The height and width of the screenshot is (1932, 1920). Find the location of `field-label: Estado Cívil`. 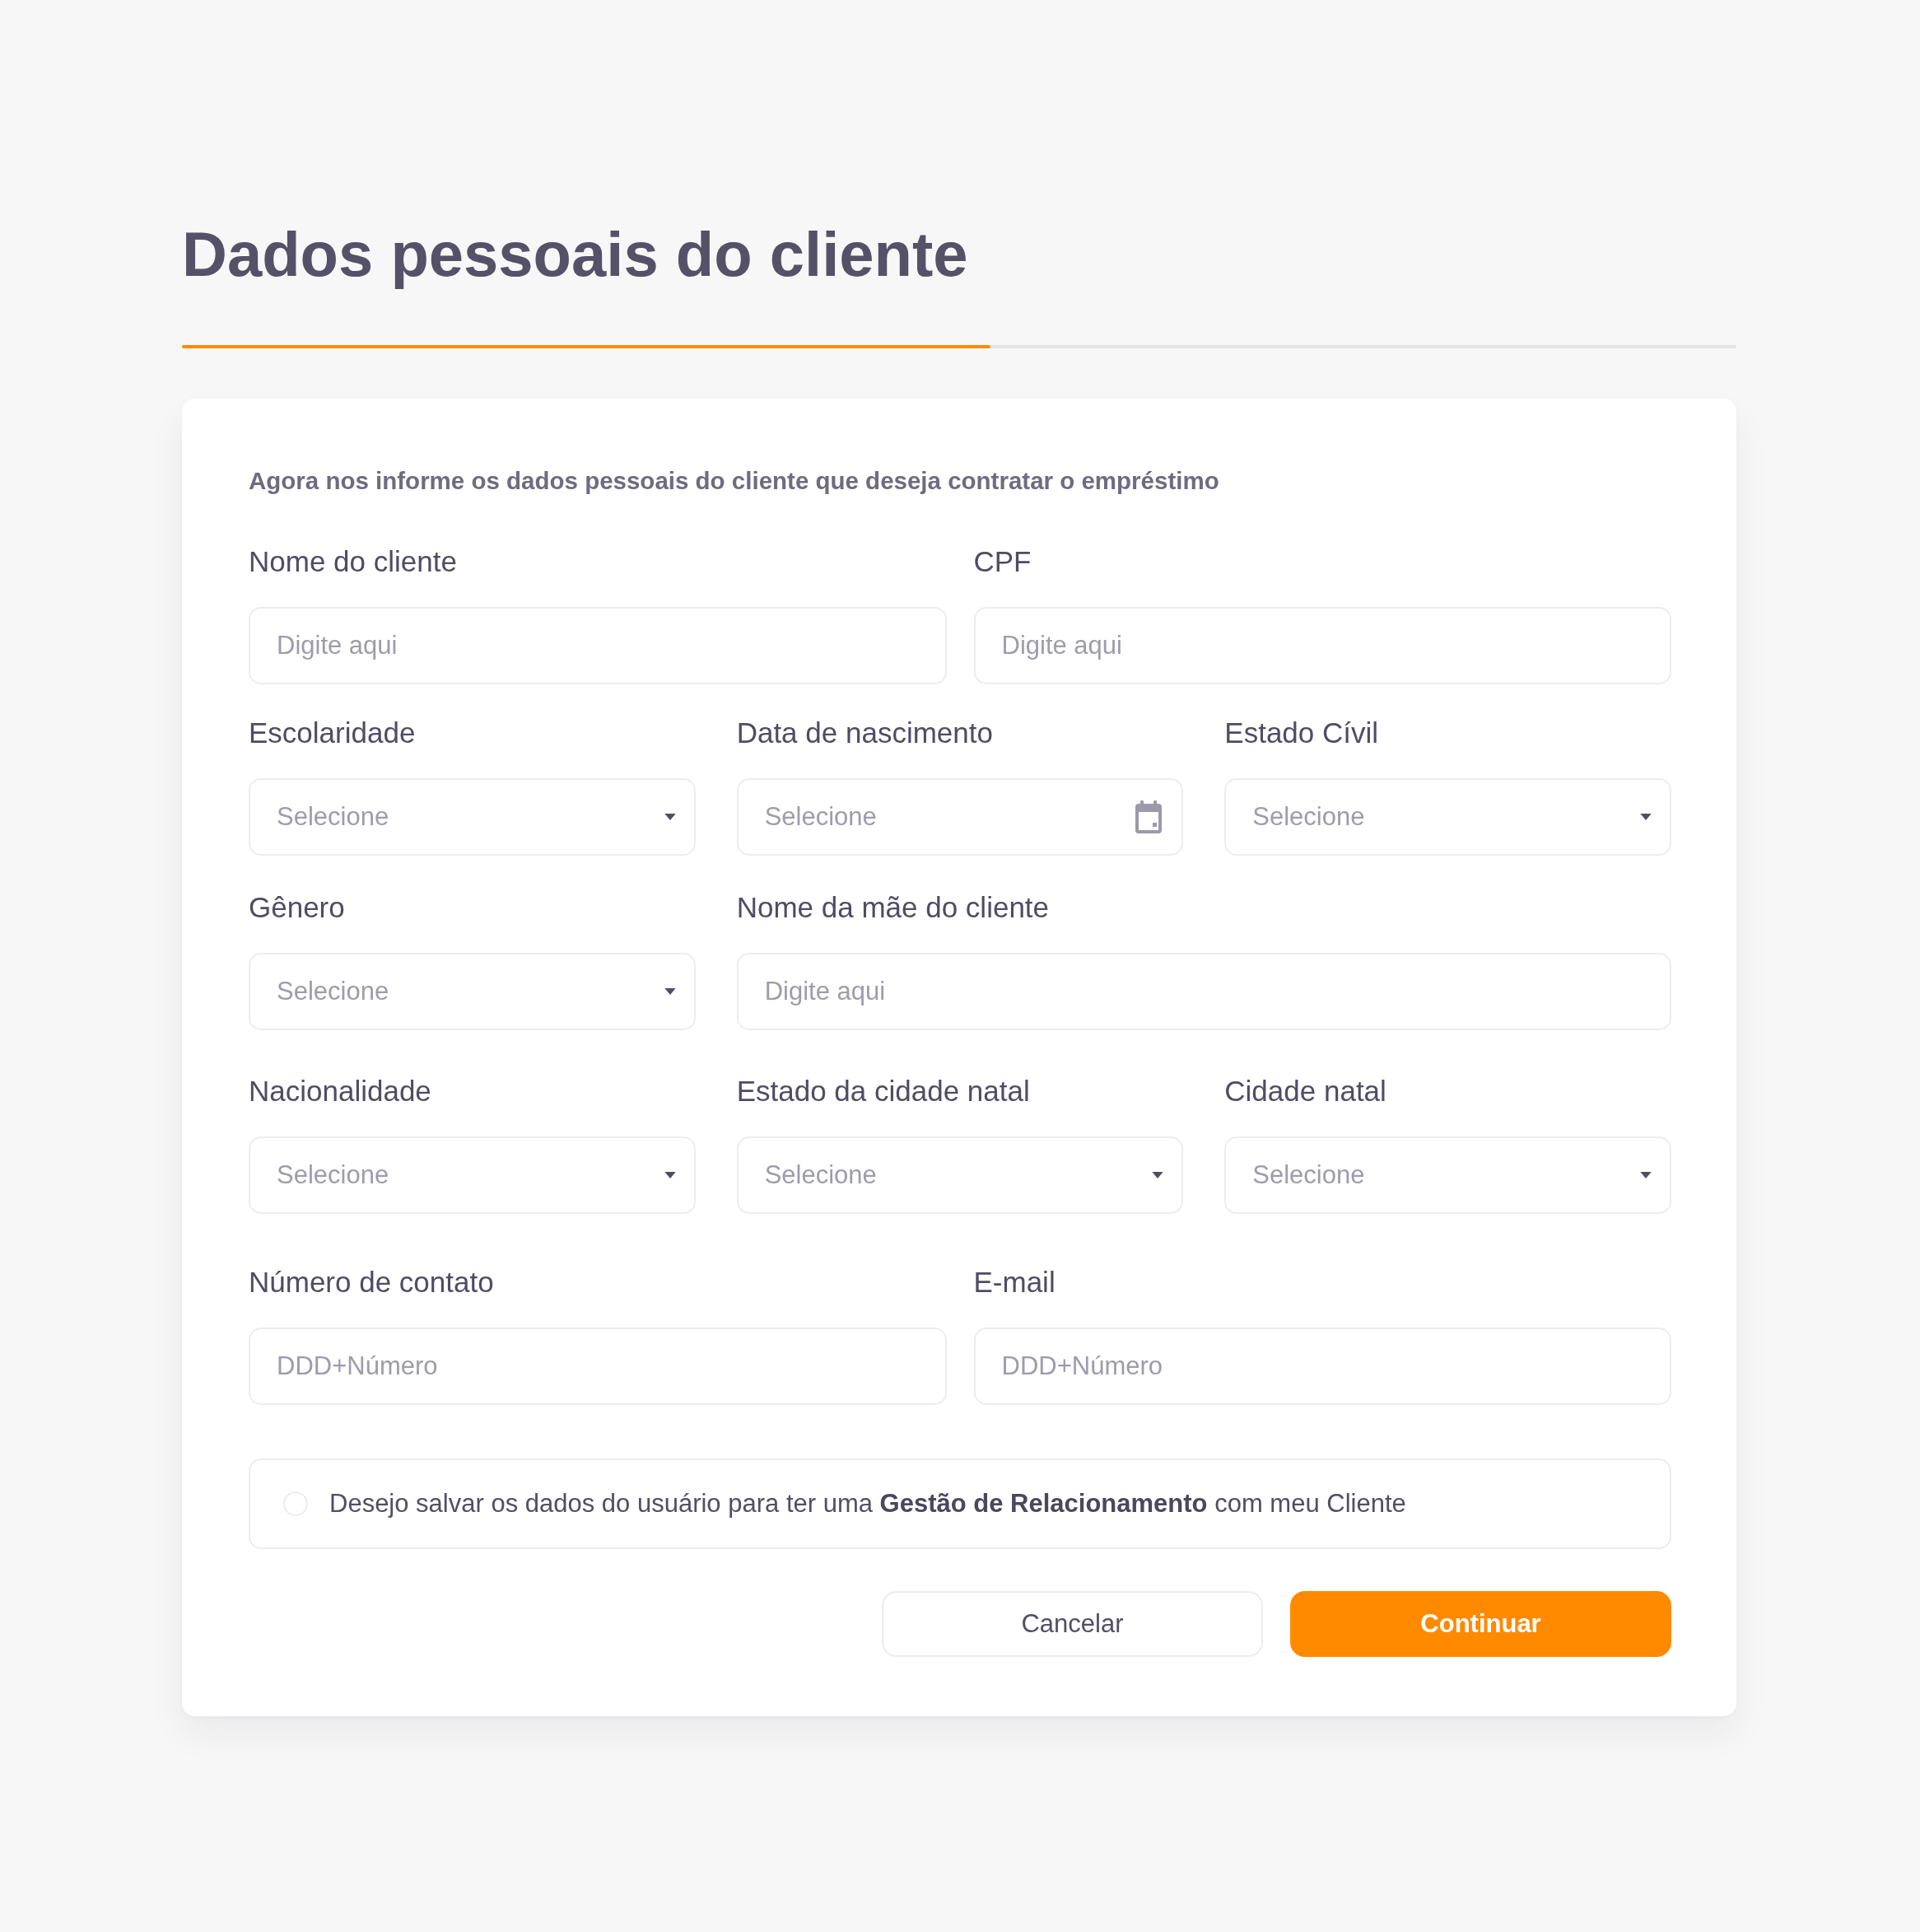

field-label: Estado Cívil is located at coordinates (1301, 732).